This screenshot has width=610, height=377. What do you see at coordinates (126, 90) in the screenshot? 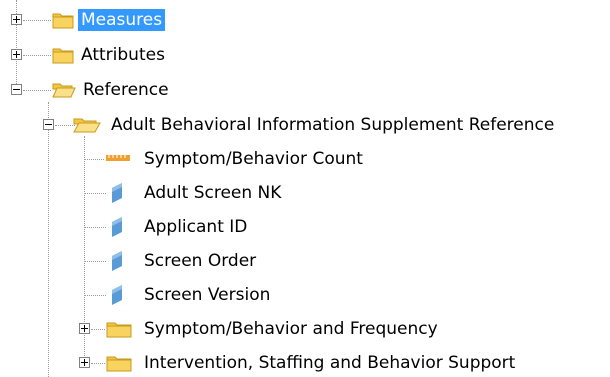
I see `tree-node-label: Reference` at bounding box center [126, 90].